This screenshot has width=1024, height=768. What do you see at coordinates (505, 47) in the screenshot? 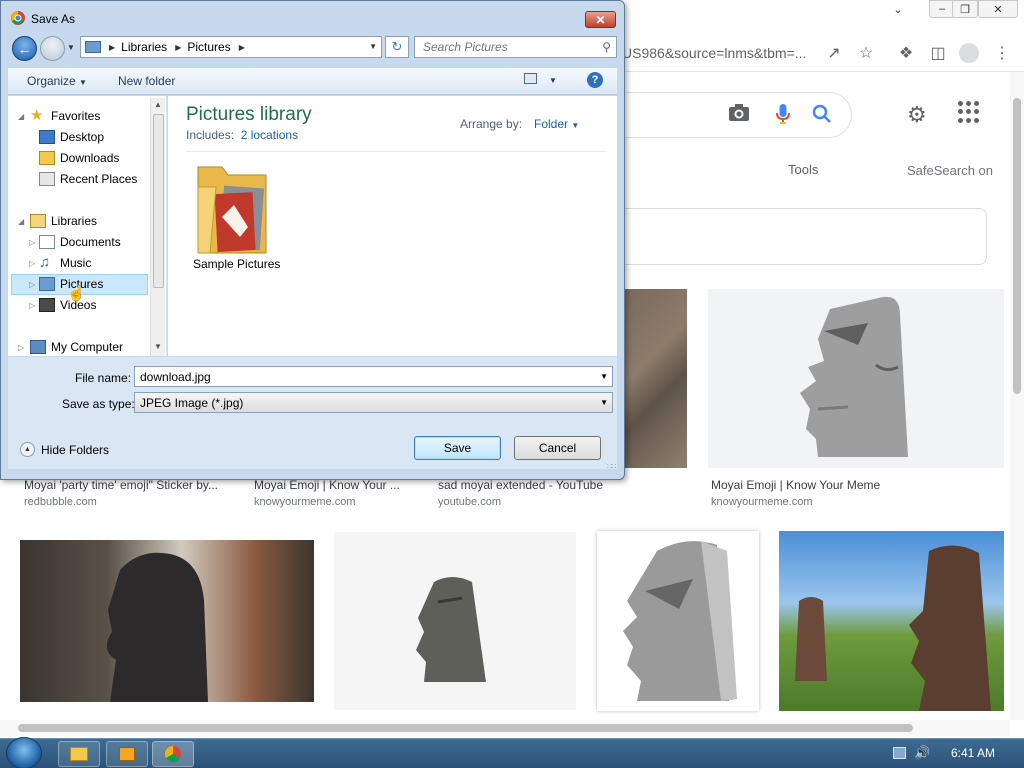
I see `search-pictures-input` at bounding box center [505, 47].